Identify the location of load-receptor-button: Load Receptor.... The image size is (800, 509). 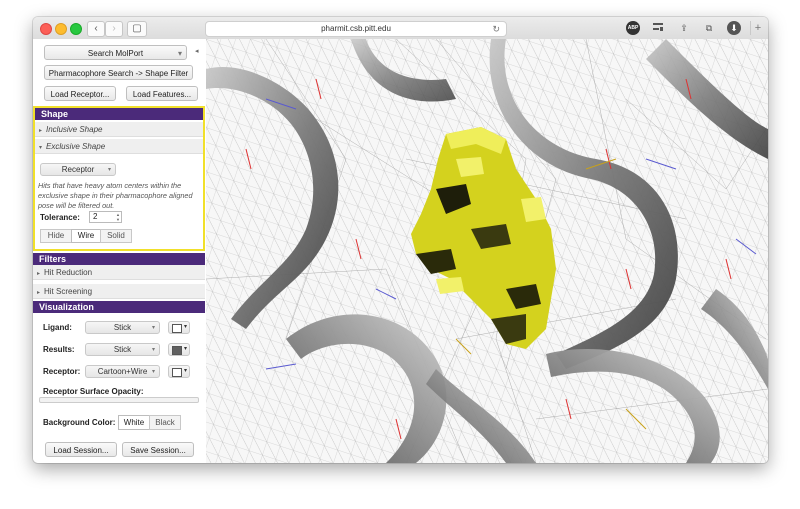
(80, 93).